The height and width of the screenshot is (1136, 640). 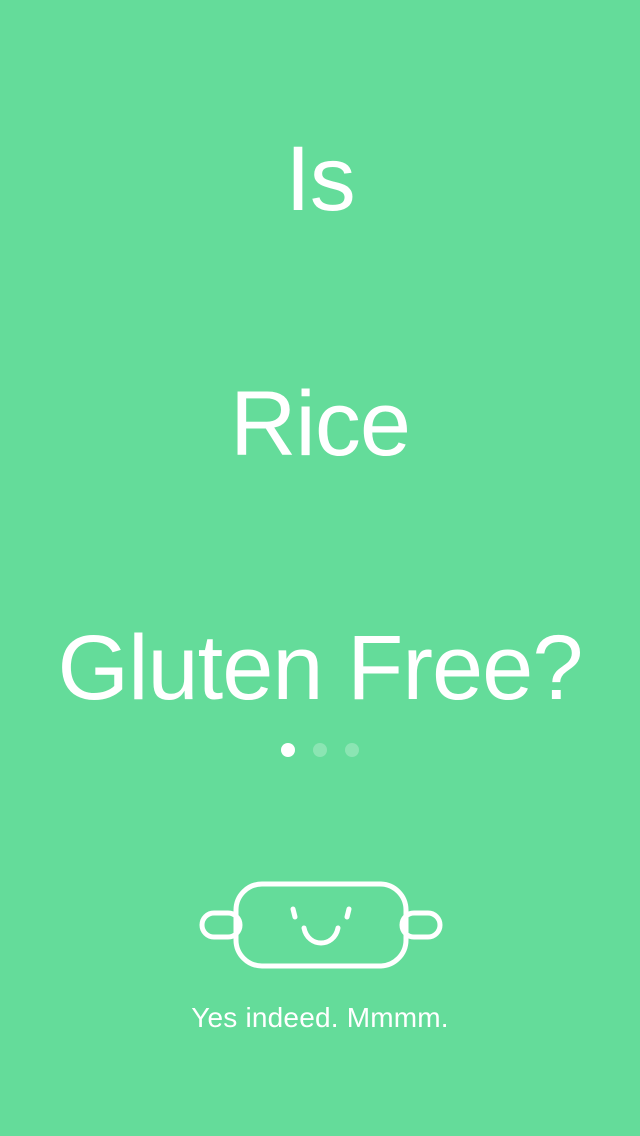 I want to click on question-gluten-free: Gluten Free?, so click(x=320, y=668).